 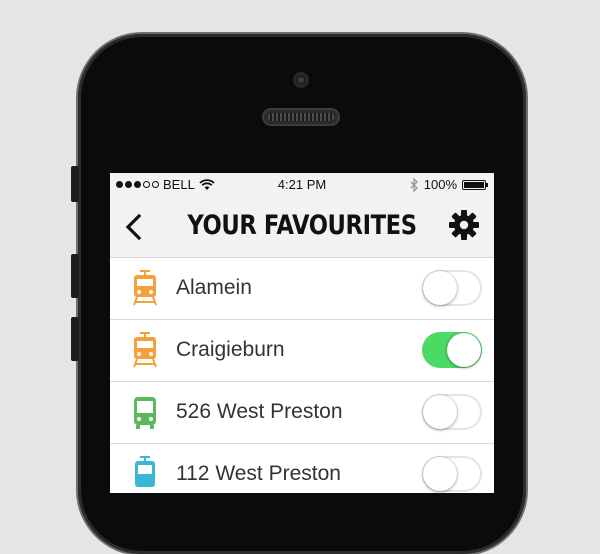 I want to click on route-name: Alamein, so click(x=214, y=287).